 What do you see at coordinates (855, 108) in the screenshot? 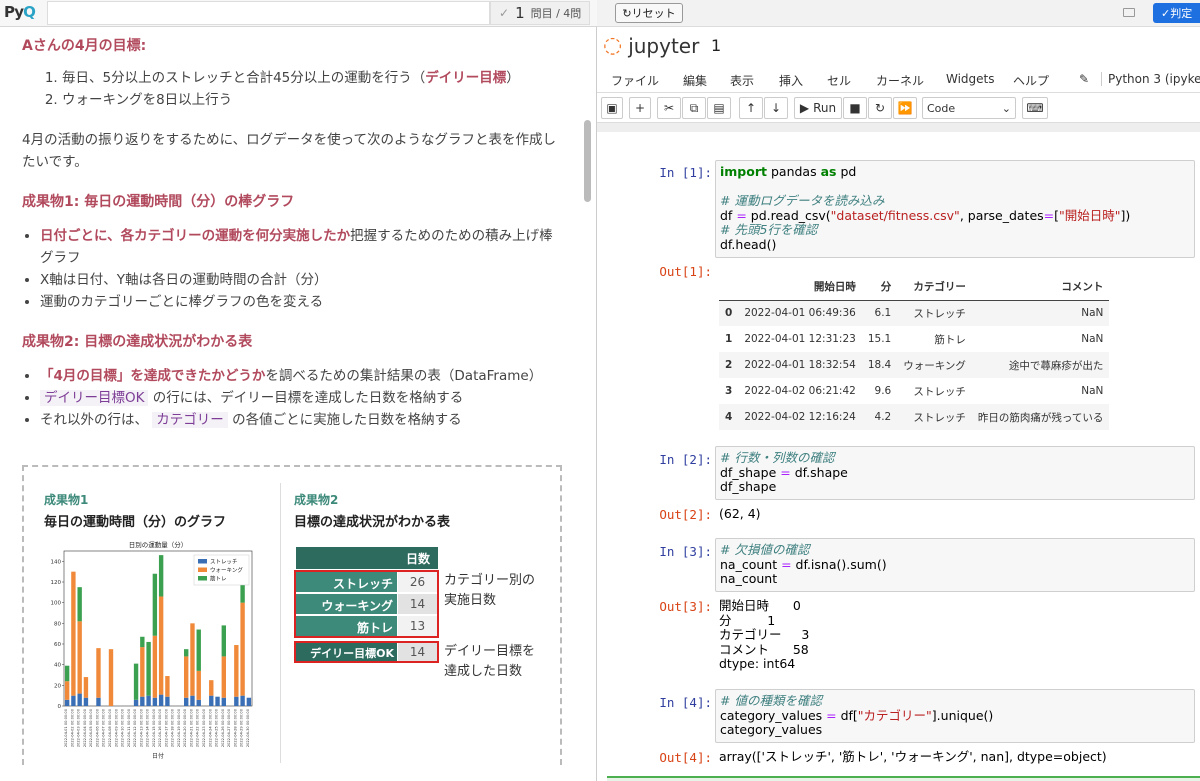
I see `stop-icon: ■` at bounding box center [855, 108].